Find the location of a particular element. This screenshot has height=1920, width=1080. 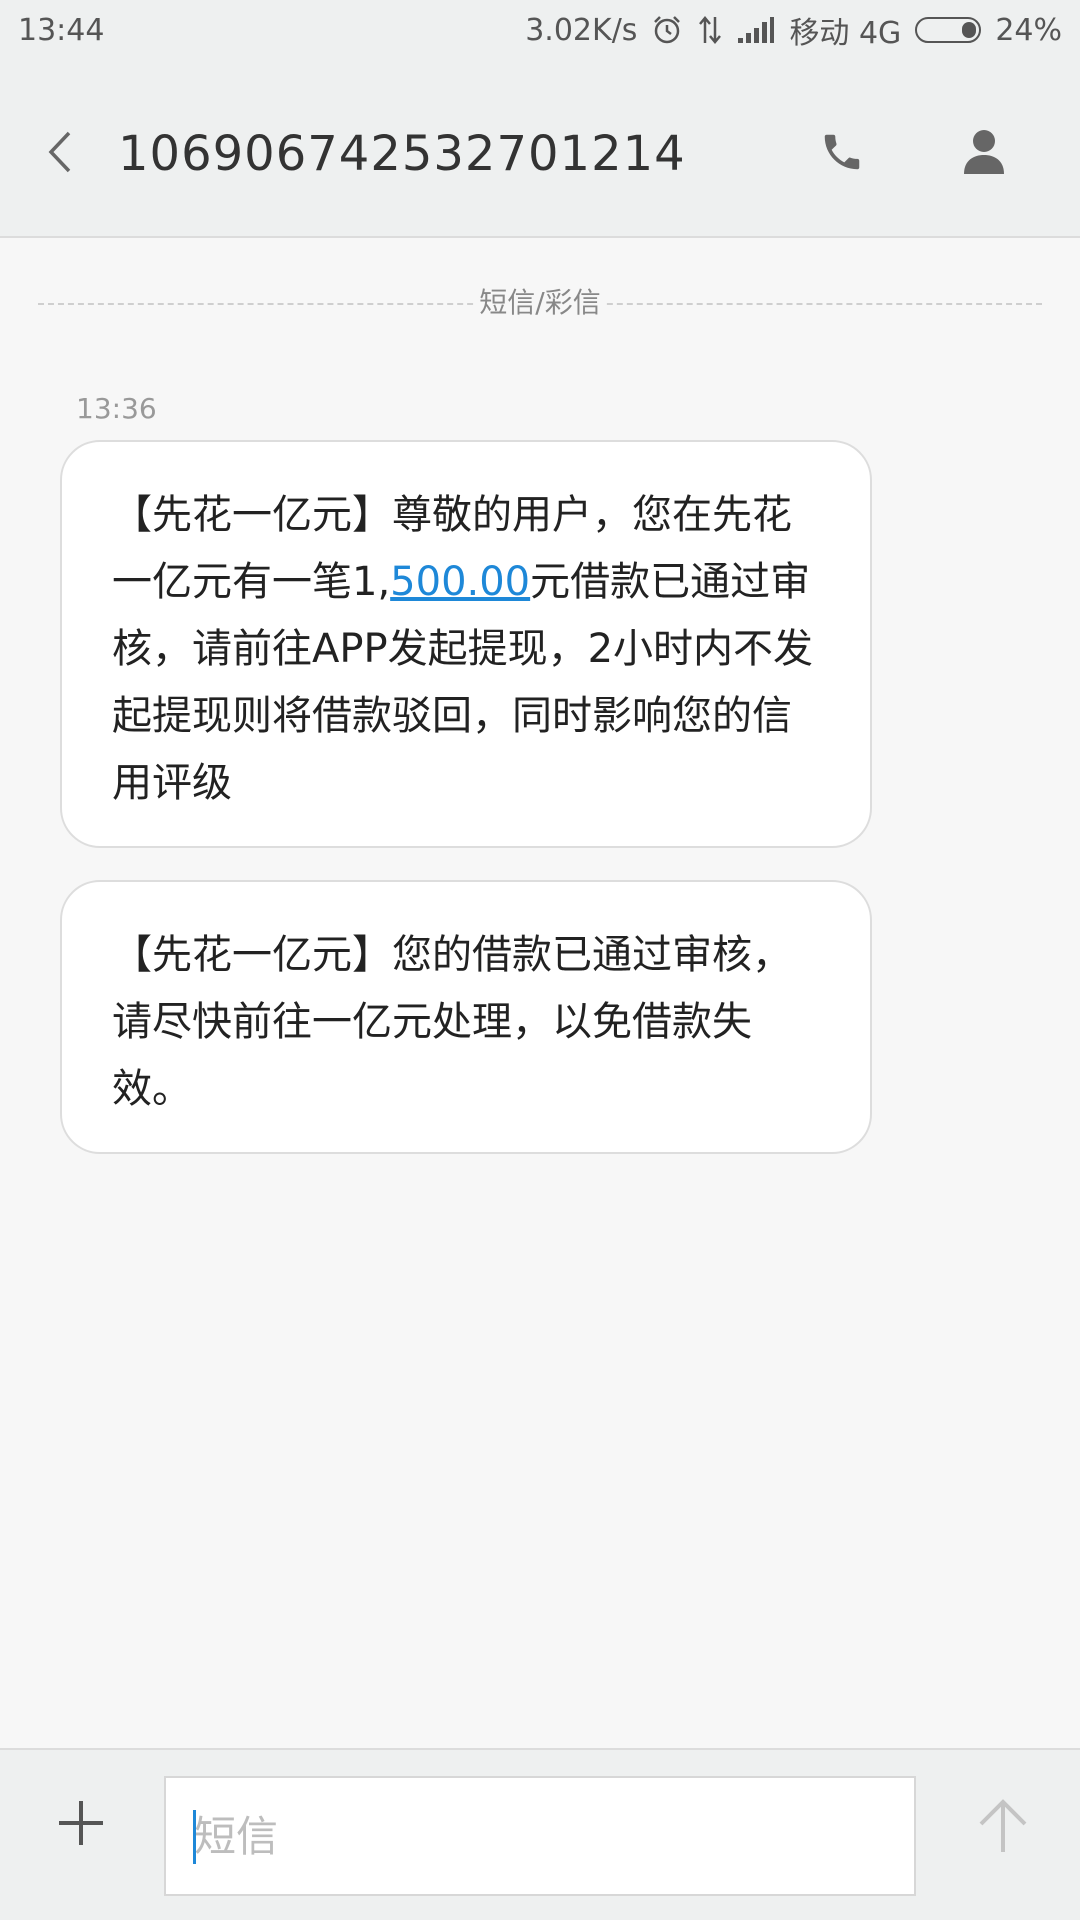

call-button is located at coordinates (842, 152).